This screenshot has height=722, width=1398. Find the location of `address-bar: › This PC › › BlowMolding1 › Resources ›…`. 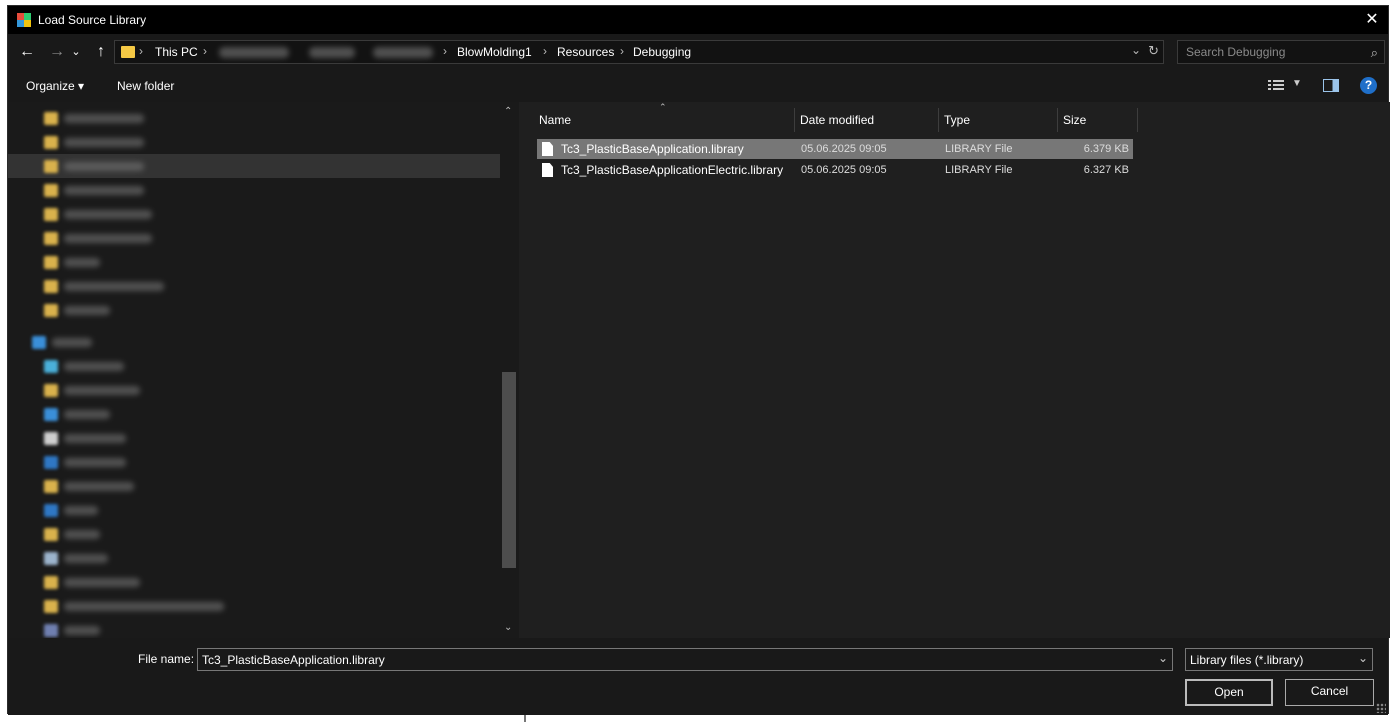

address-bar: › This PC › › BlowMolding1 › Resources ›… is located at coordinates (639, 52).